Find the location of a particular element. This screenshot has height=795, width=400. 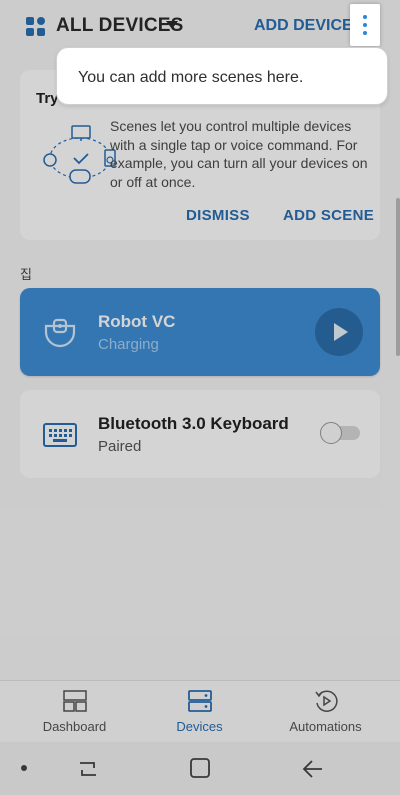

back-icon is located at coordinates (312, 769).